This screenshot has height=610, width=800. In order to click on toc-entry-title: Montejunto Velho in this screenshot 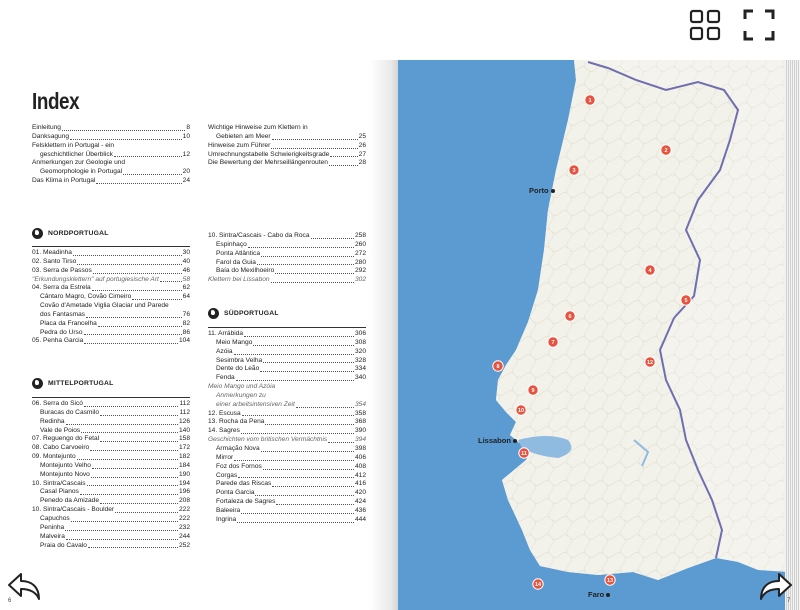, I will do `click(65, 465)`.